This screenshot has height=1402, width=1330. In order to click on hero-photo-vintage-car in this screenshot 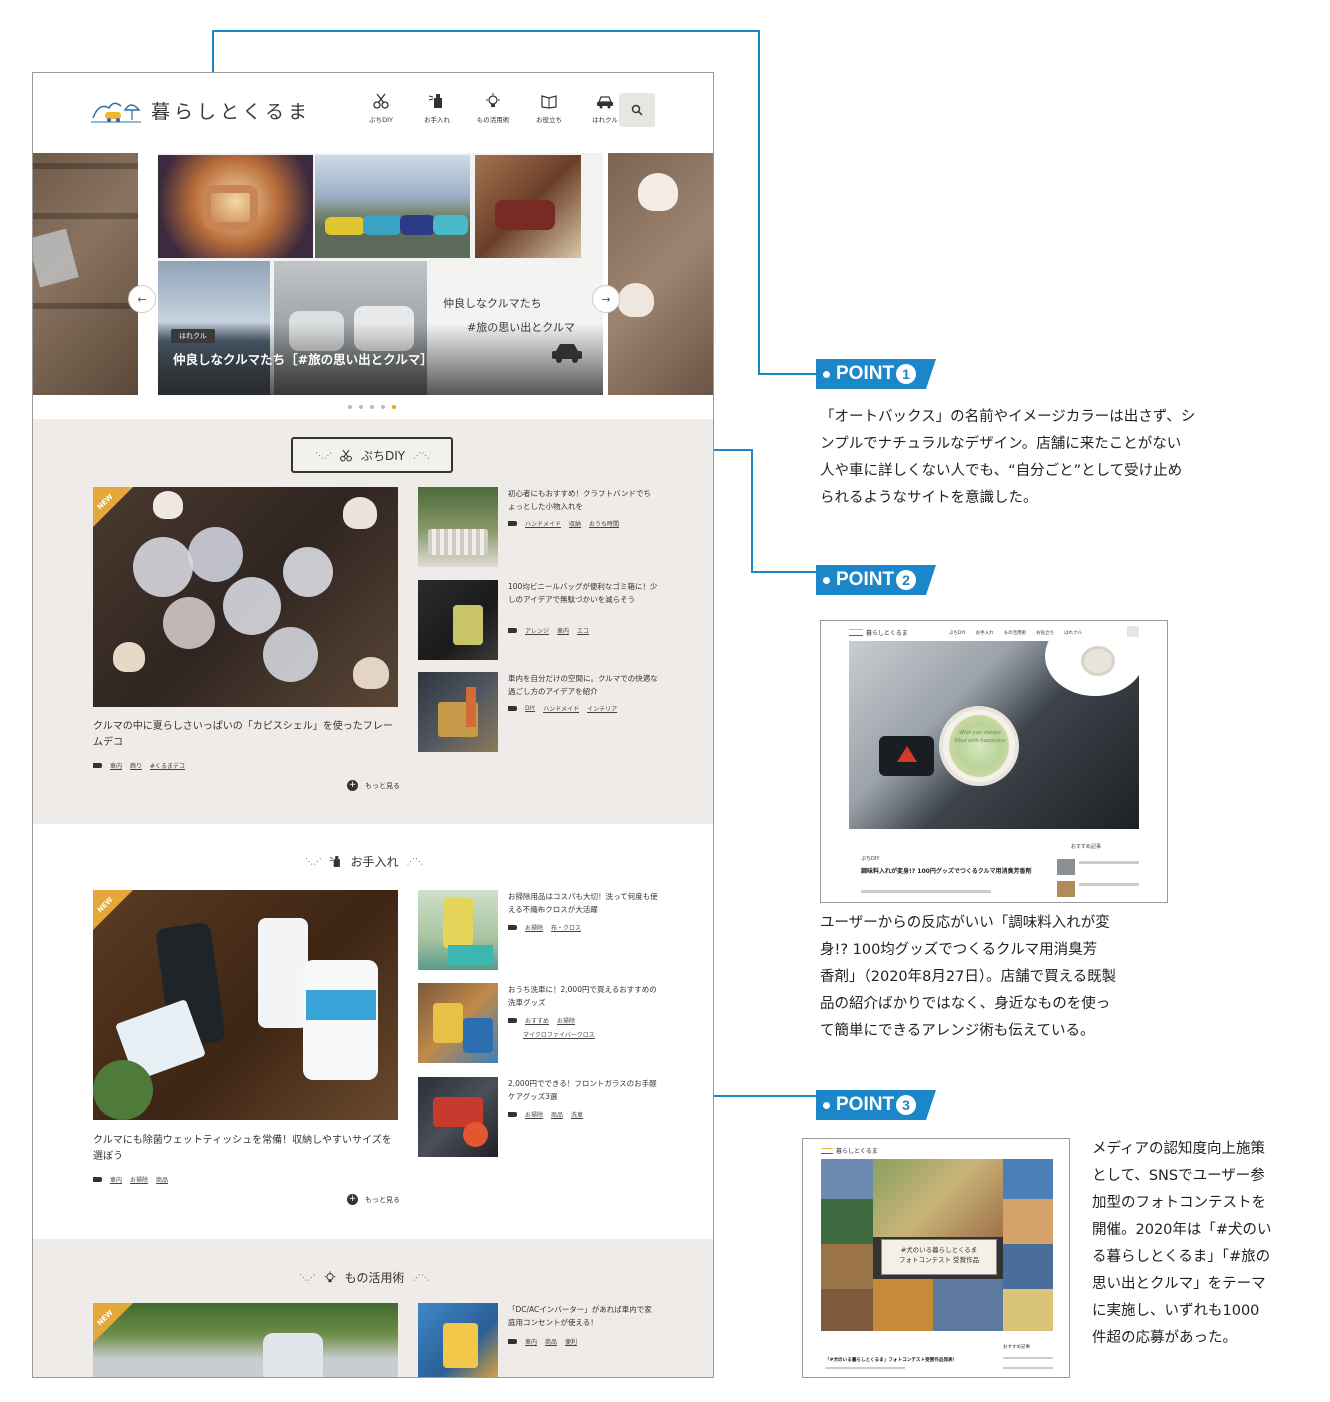, I will do `click(528, 206)`.